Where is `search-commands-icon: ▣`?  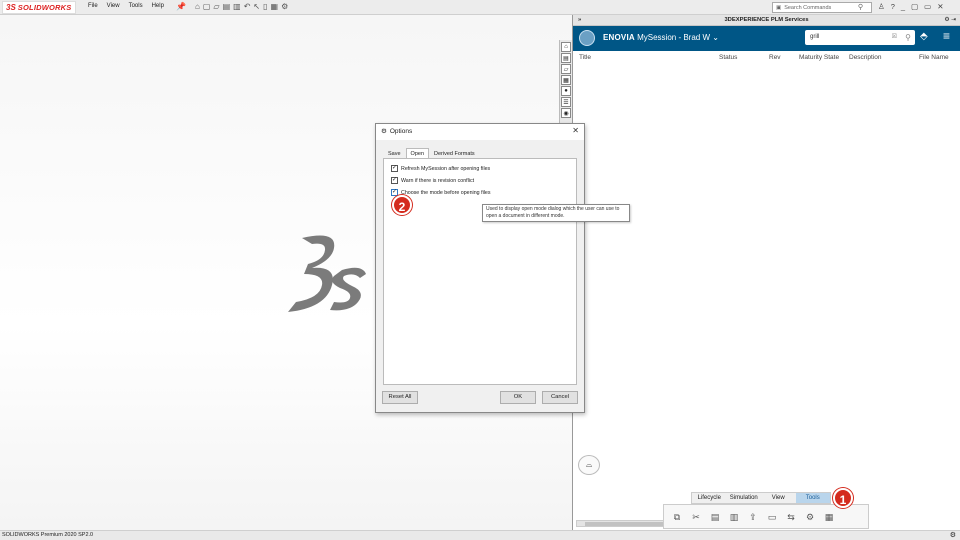 search-commands-icon: ▣ is located at coordinates (779, 7).